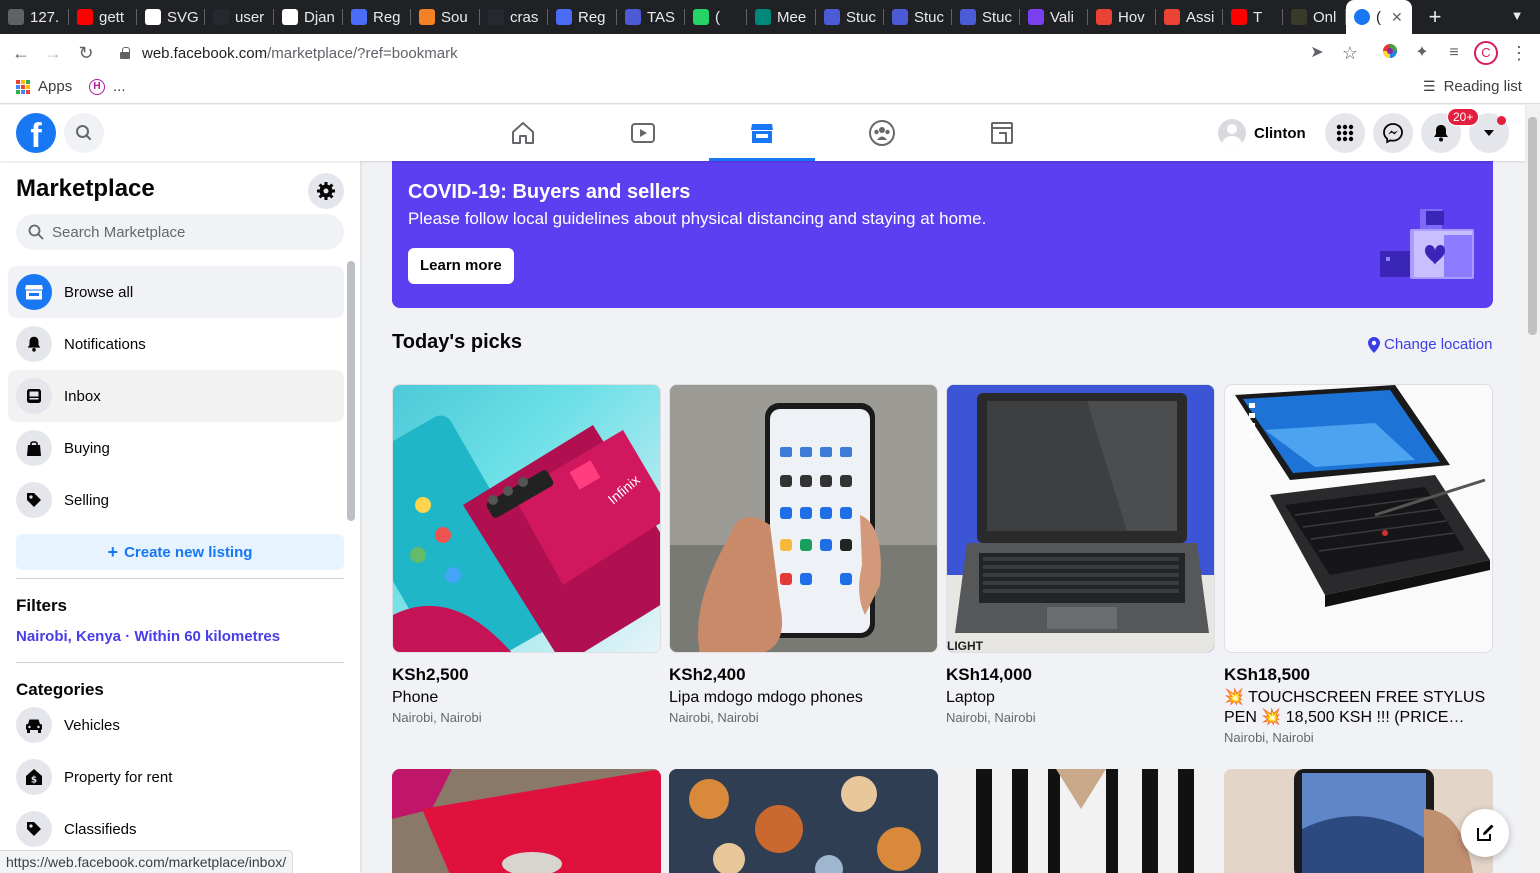 Image resolution: width=1540 pixels, height=873 pixels. Describe the element at coordinates (176, 725) in the screenshot. I see `category-vehicles: Vehicles` at that location.